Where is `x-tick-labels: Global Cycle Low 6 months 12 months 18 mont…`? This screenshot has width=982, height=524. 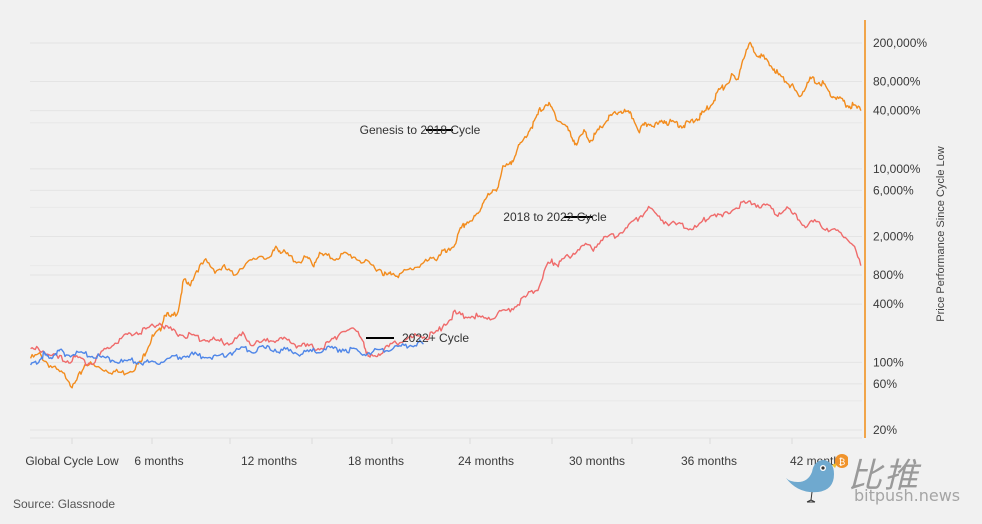 x-tick-labels: Global Cycle Low 6 months 12 months 18 mont… is located at coordinates (435, 461).